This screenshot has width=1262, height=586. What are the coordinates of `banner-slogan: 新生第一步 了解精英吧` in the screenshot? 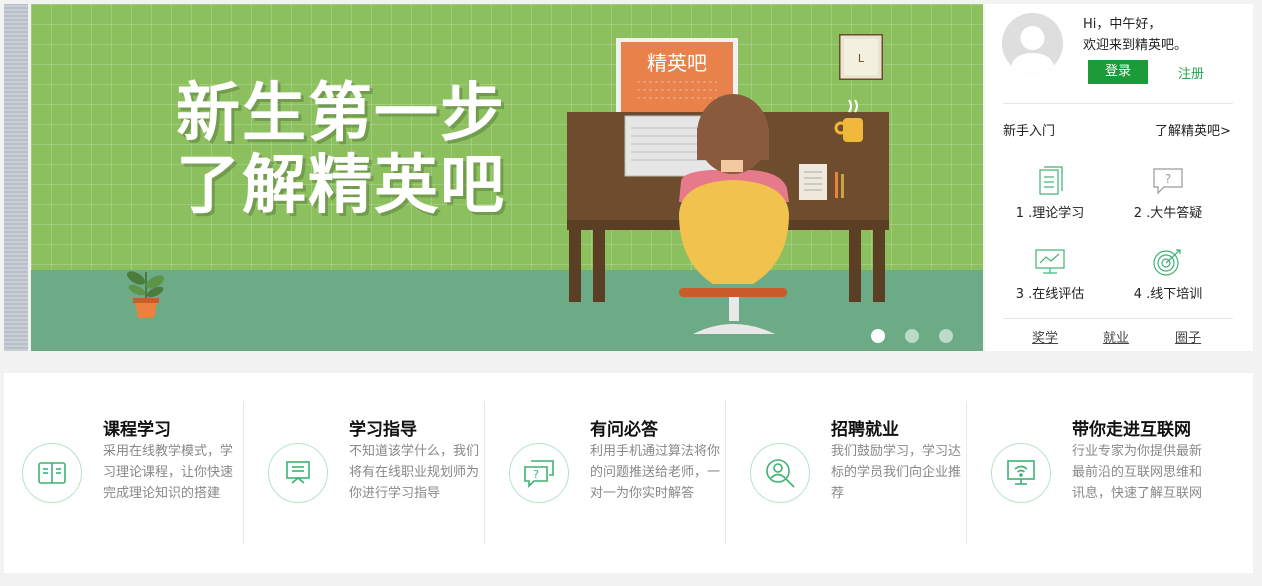 It's located at (341, 150).